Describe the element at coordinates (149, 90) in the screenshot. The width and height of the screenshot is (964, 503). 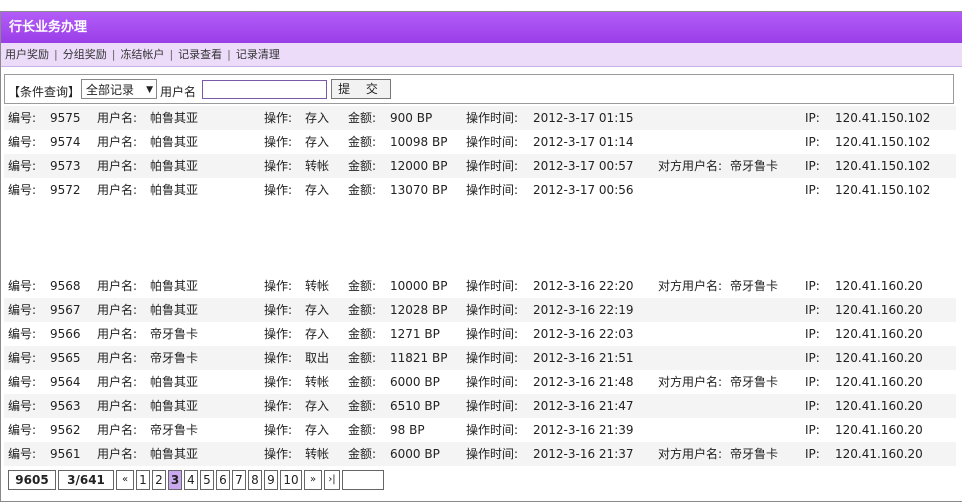
I see `dropdown-arrow-icon: ▼` at that location.